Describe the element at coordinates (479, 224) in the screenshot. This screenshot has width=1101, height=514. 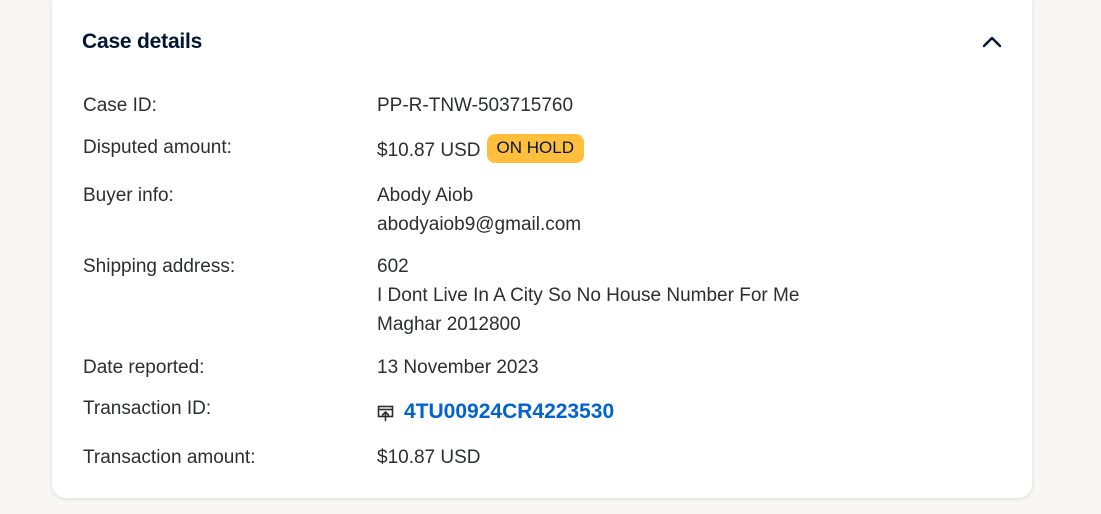
I see `buyer-email: abodyaiob9@gmail.com` at that location.